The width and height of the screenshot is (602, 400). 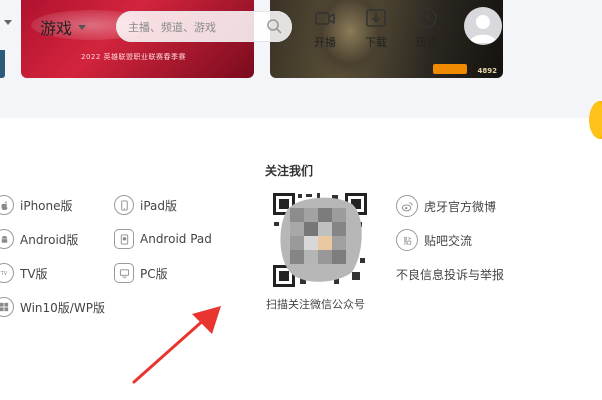 What do you see at coordinates (34, 273) in the screenshot?
I see `platform-label: TV版` at bounding box center [34, 273].